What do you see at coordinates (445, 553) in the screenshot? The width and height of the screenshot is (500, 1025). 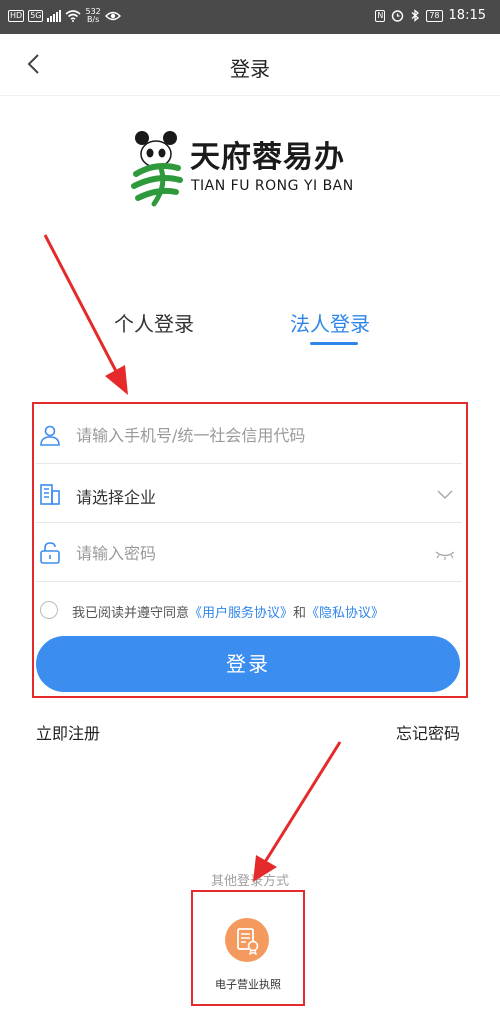 I see `eye-closed-icon` at bounding box center [445, 553].